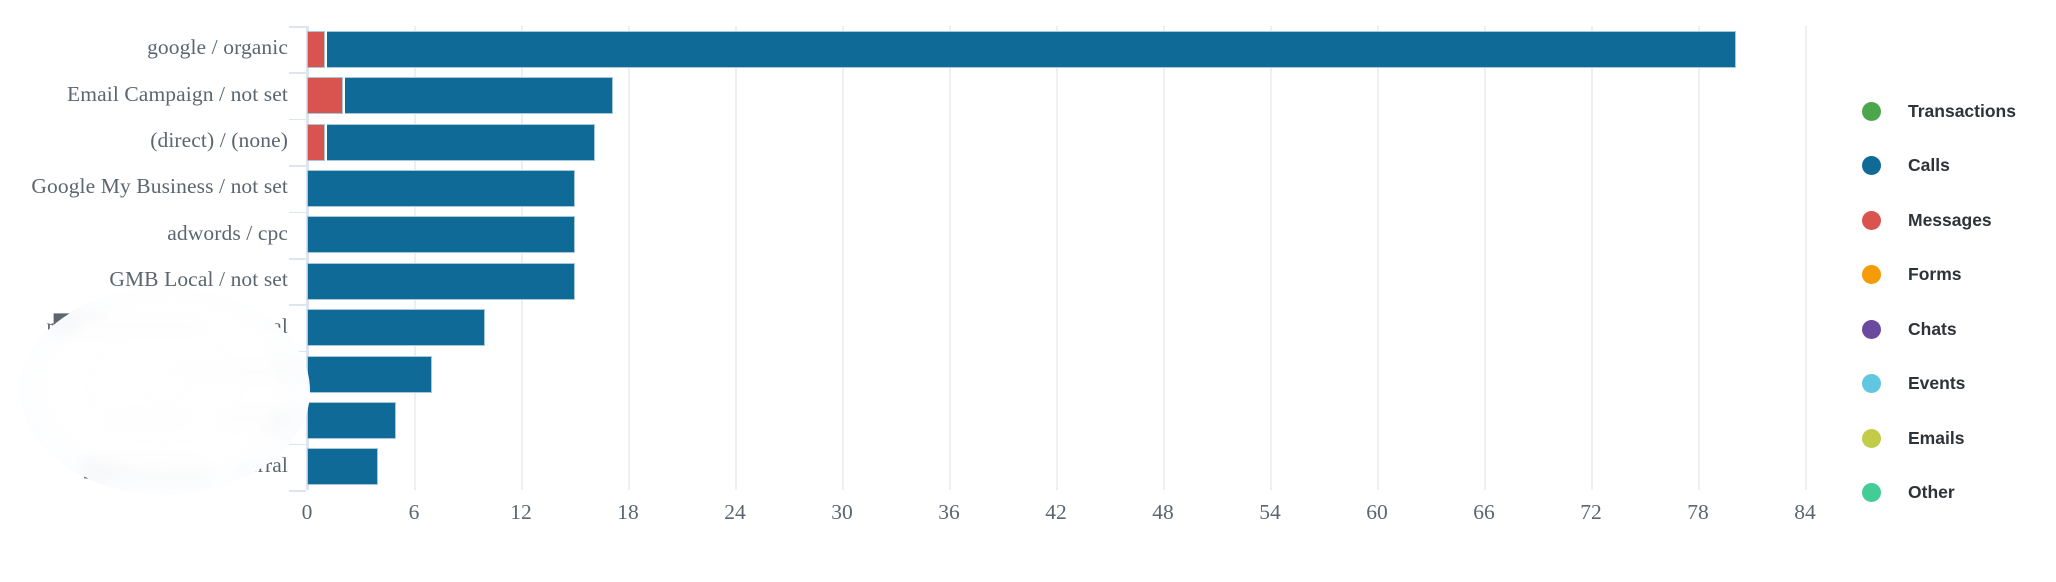  What do you see at coordinates (1937, 383) in the screenshot?
I see `legend-item-label: Events` at bounding box center [1937, 383].